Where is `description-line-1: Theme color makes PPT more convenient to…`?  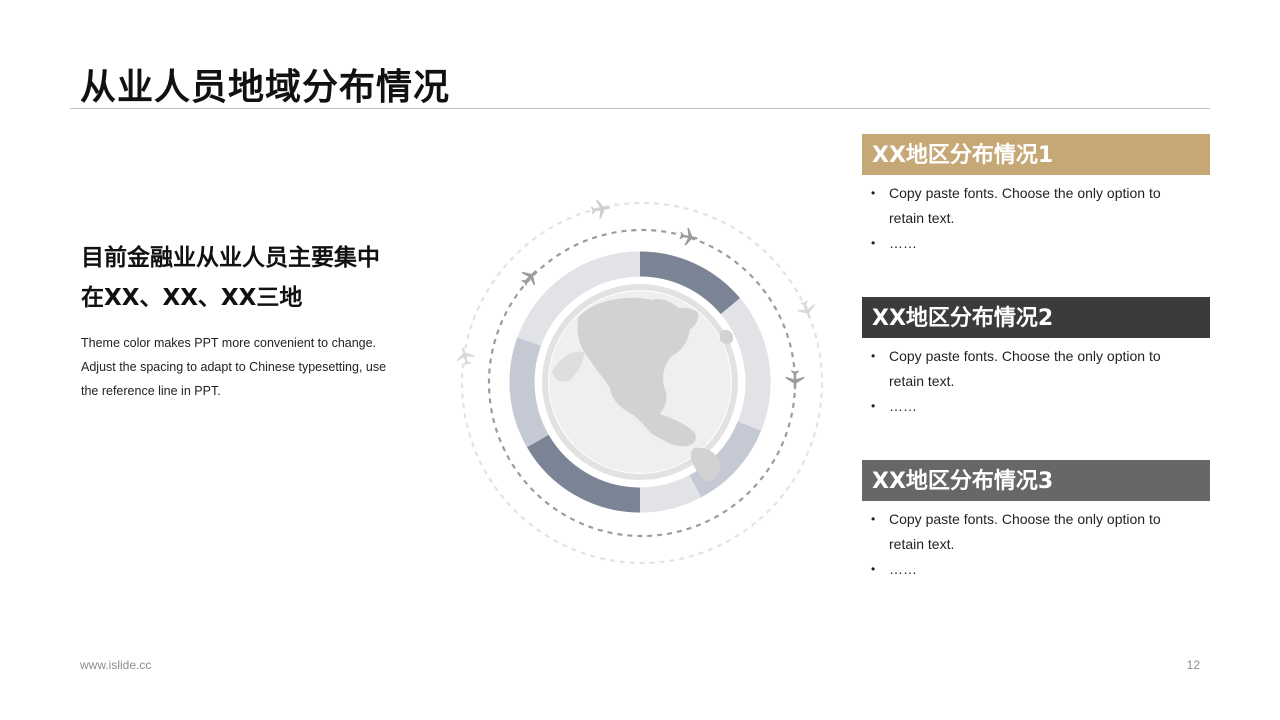
description-line-1: Theme color makes PPT more convenient to… is located at coordinates (229, 343).